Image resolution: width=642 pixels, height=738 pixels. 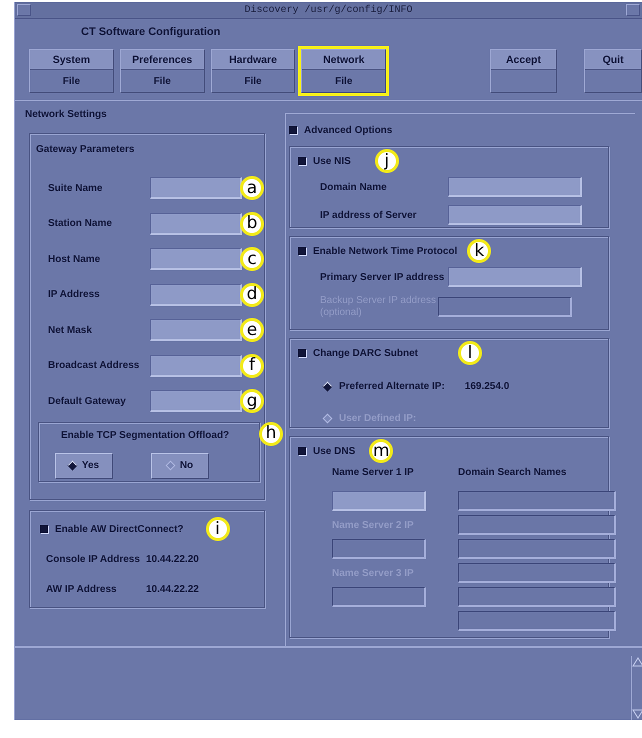 I want to click on field-label: Console IP Address, so click(x=93, y=559).